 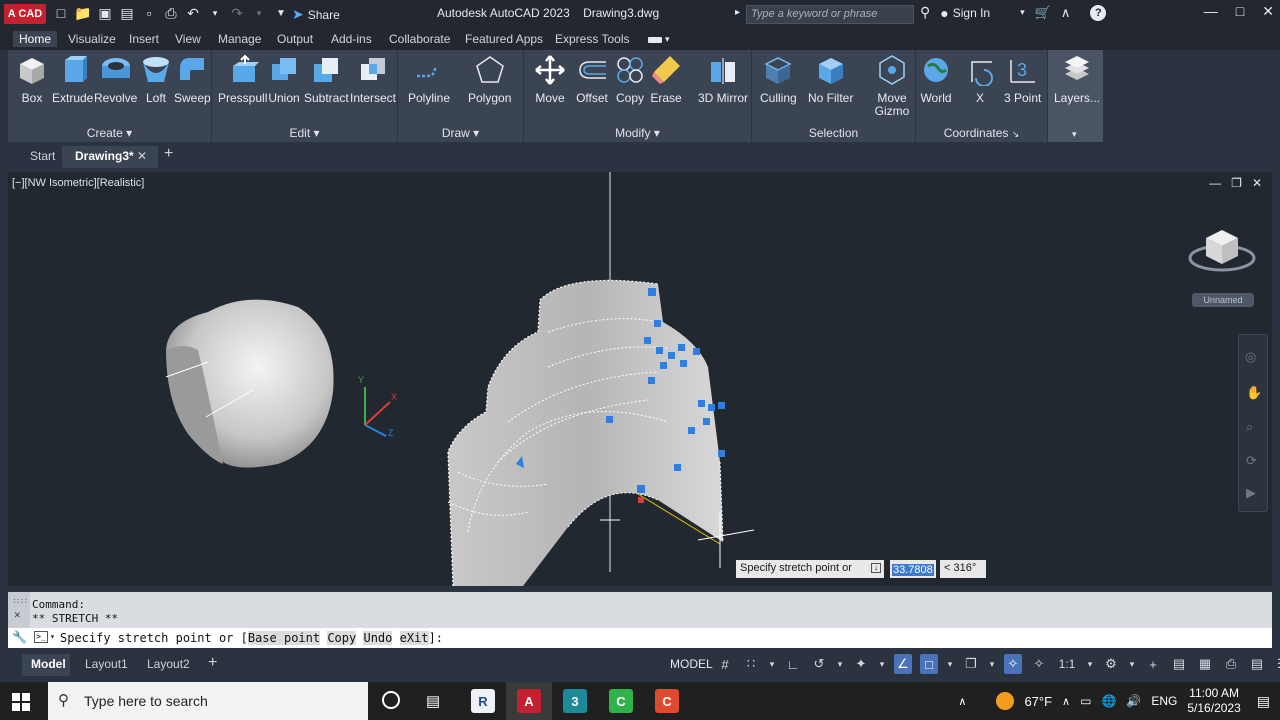 What do you see at coordinates (725, 664) in the screenshot?
I see `grid-icon: #` at bounding box center [725, 664].